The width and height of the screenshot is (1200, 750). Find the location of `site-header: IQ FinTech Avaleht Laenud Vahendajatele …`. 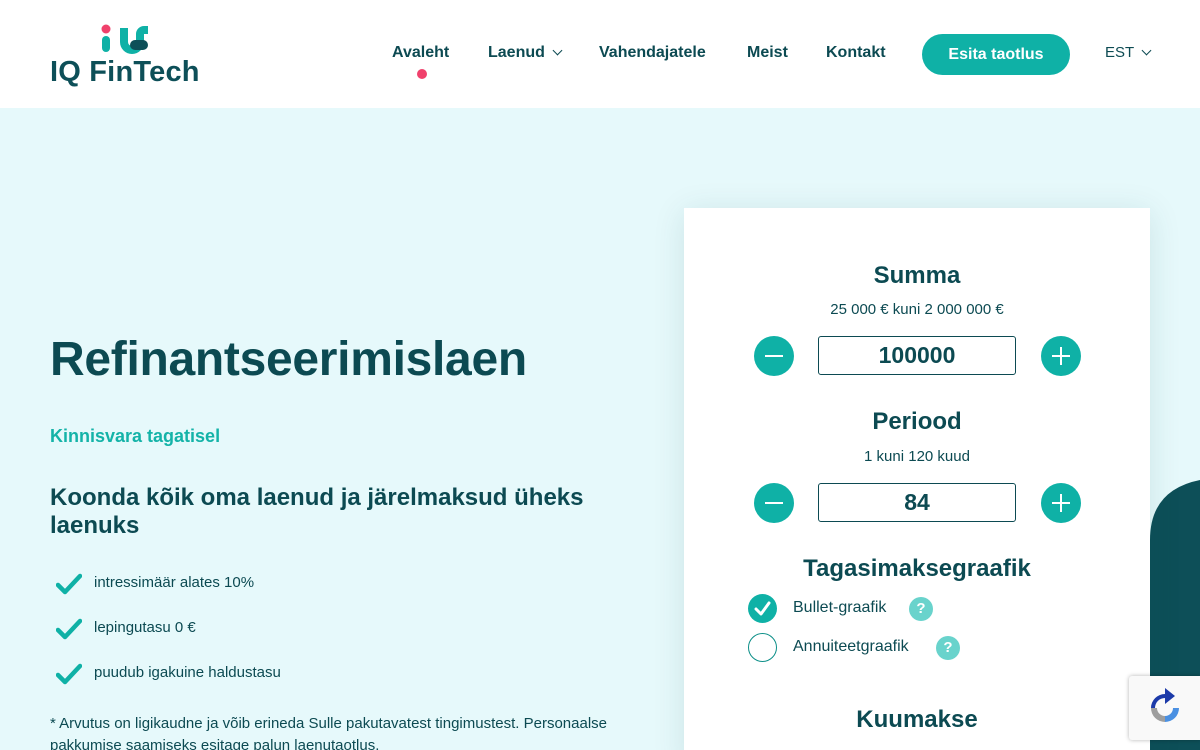

site-header: IQ FinTech Avaleht Laenud Vahendajatele … is located at coordinates (600, 54).